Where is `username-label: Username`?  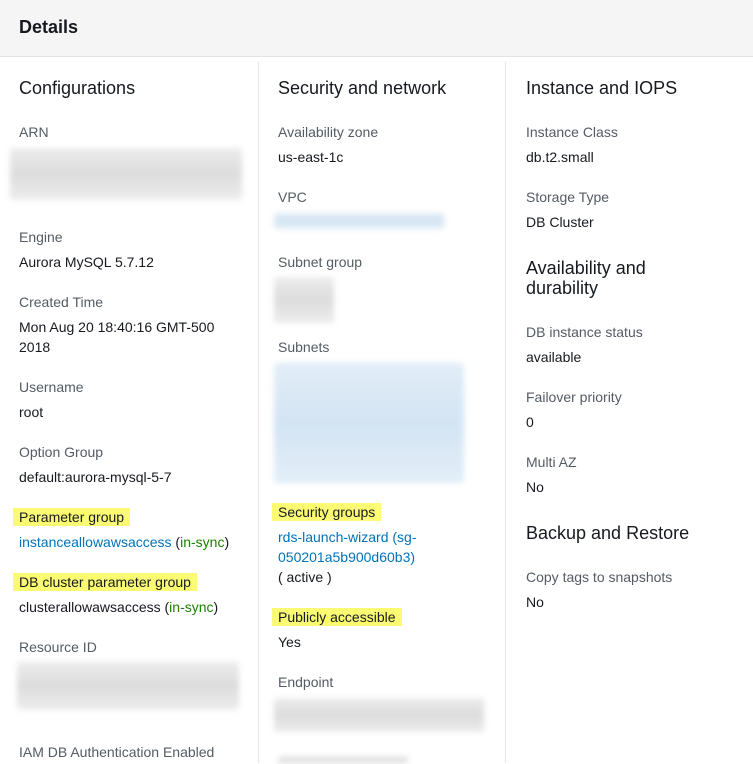 username-label: Username is located at coordinates (51, 387).